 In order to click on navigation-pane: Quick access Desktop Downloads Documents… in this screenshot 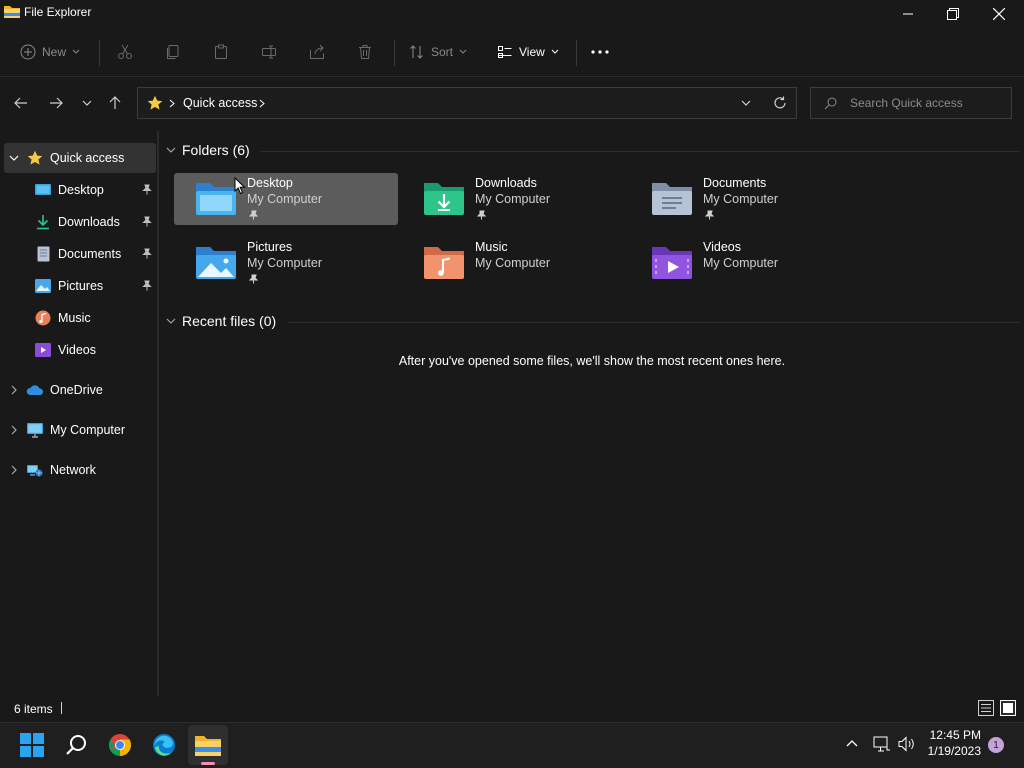, I will do `click(79, 413)`.